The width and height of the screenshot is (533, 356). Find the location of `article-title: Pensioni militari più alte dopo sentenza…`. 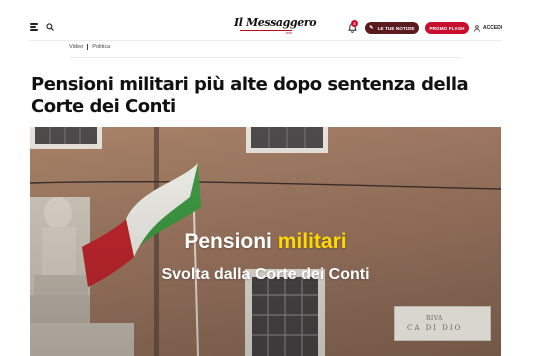

article-title: Pensioni militari più alte dopo sentenza… is located at coordinates (250, 95).